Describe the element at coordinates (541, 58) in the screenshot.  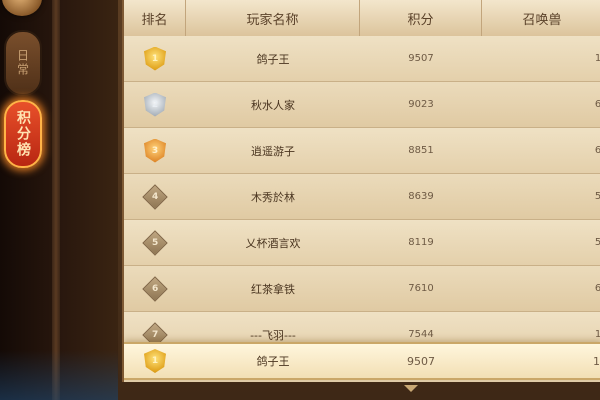
I see `player-summon: 119` at that location.